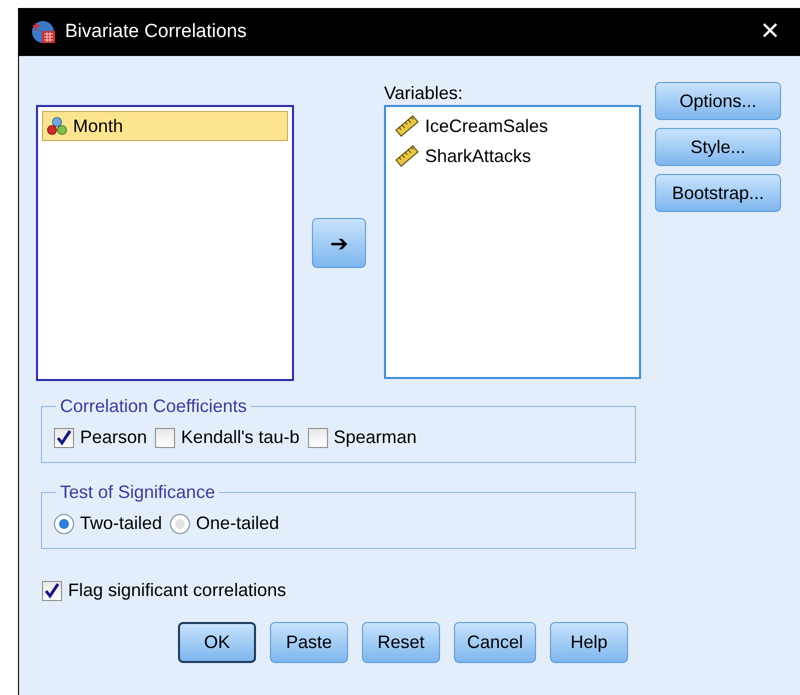 Image resolution: width=800 pixels, height=695 pixels. I want to click on group-title: Correlation Coefficients, so click(153, 406).